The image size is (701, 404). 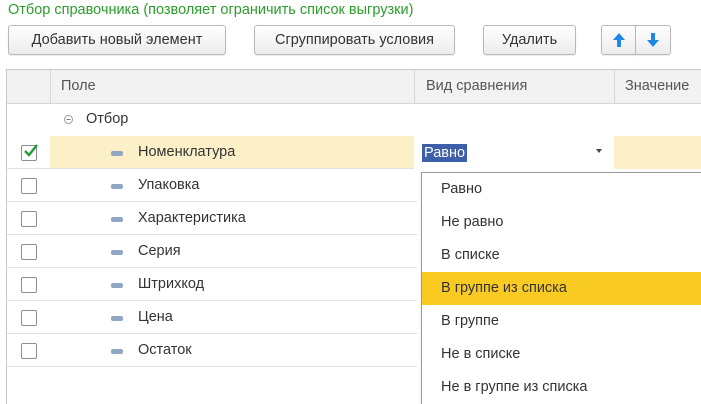 I want to click on comparison-combobox: Равно, so click(x=513, y=152).